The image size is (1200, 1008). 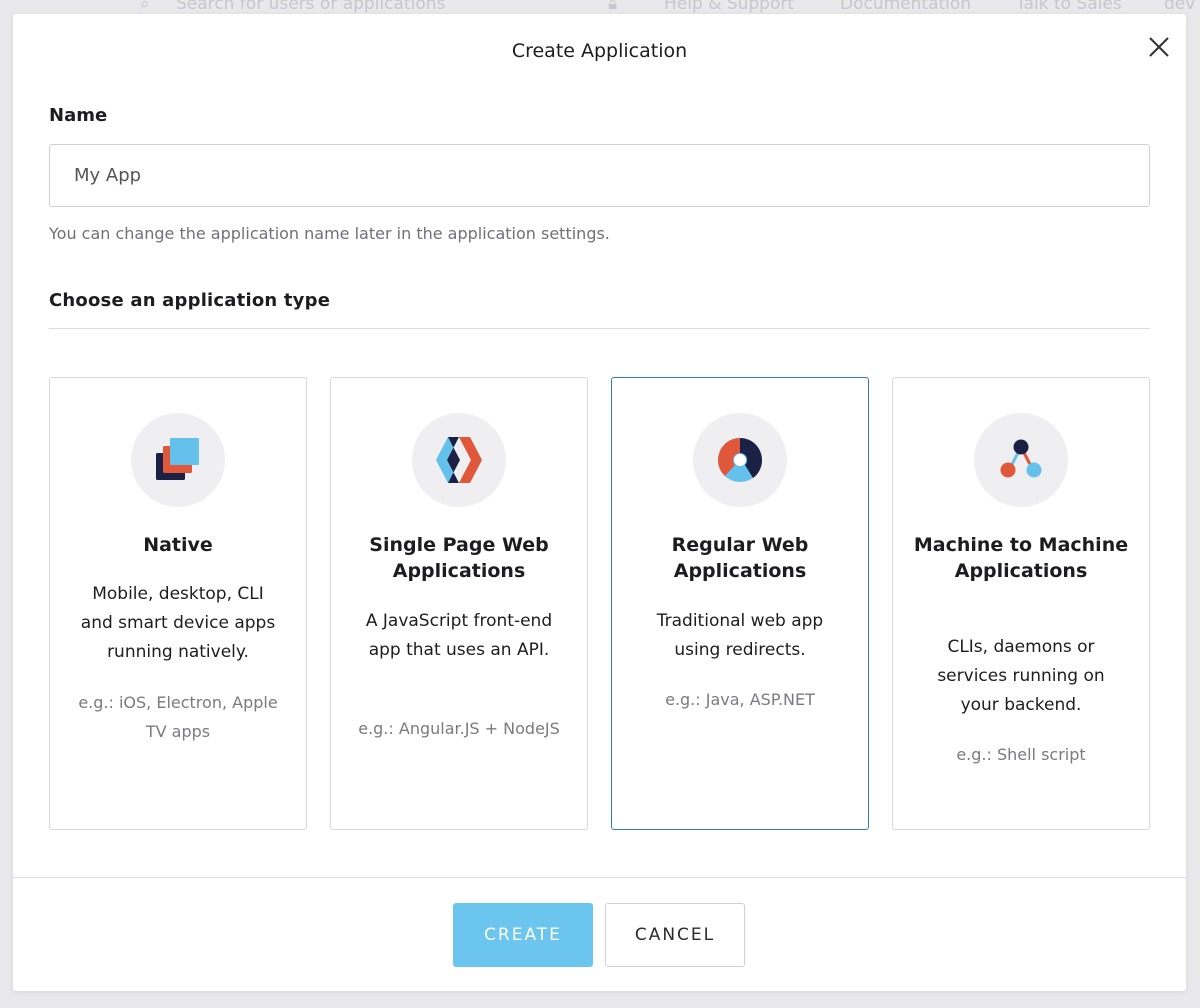 I want to click on background-lock-icon: 🔒︎, so click(x=613, y=7).